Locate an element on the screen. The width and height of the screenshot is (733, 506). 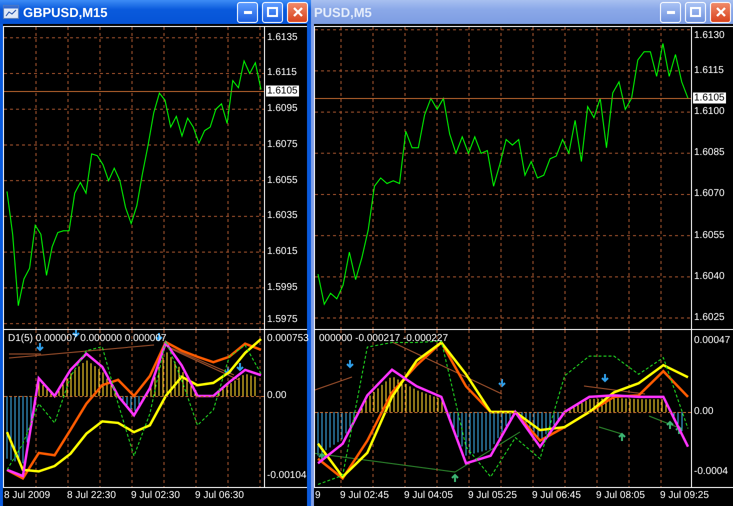
time-axis-label: 9 Jul 04:05 is located at coordinates (428, 495).